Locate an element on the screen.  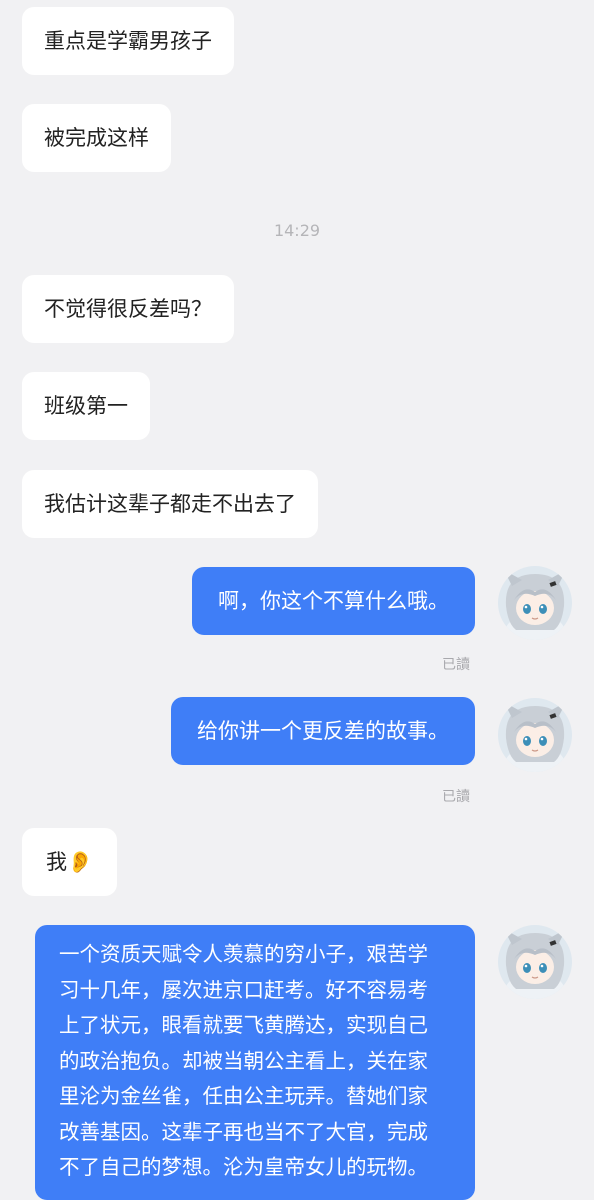
message-incoming: 班级第一 is located at coordinates (86, 406).